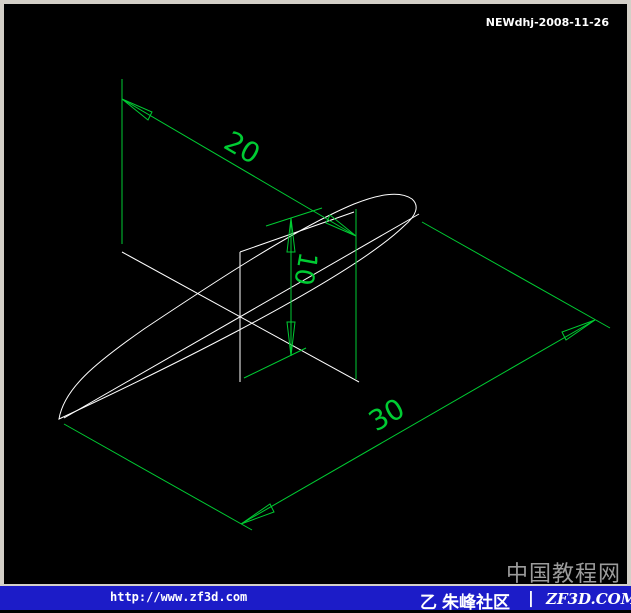 The width and height of the screenshot is (631, 613). What do you see at coordinates (428, 603) in the screenshot?
I see `zf-logo-icon: 乙` at bounding box center [428, 603].